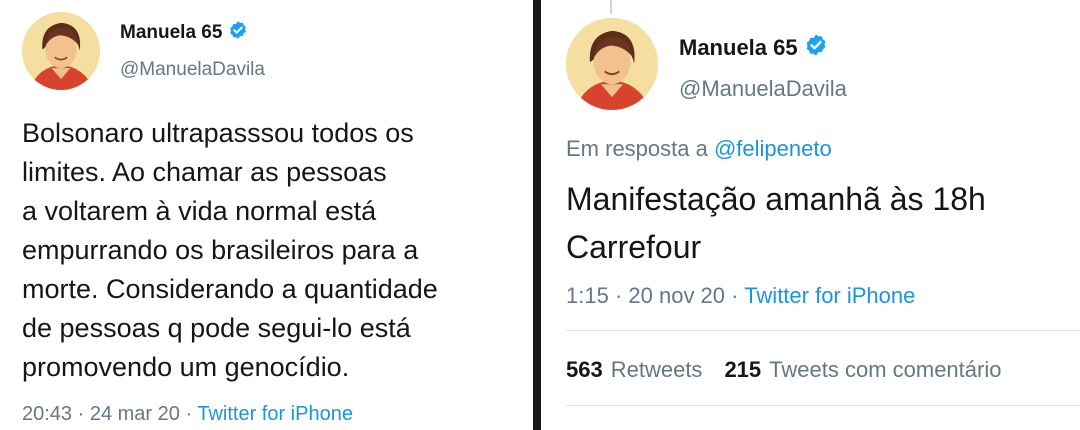  Describe the element at coordinates (218, 133) in the screenshot. I see `tweet-text-line: Bolsonaro ultrapasssou todos os` at that location.